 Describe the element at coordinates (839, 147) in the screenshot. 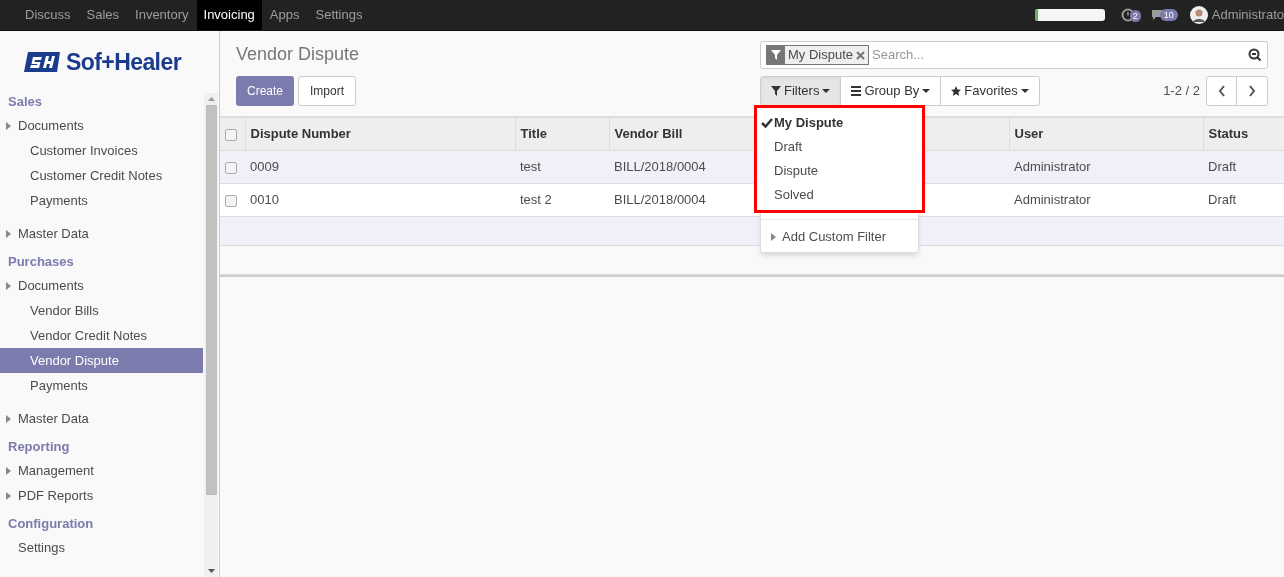

I see `filter-option: Draft` at that location.